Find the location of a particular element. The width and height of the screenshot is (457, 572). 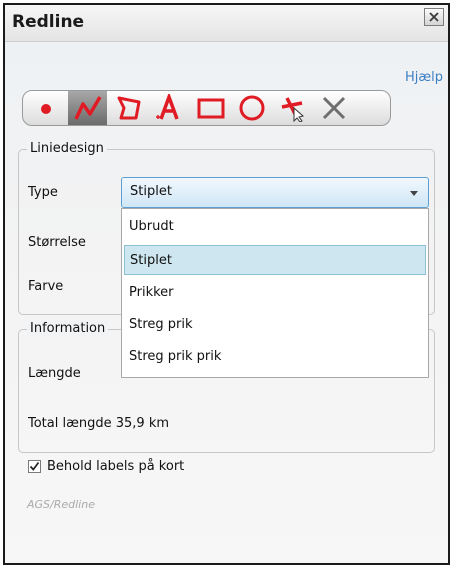

type-label: Type is located at coordinates (43, 192).